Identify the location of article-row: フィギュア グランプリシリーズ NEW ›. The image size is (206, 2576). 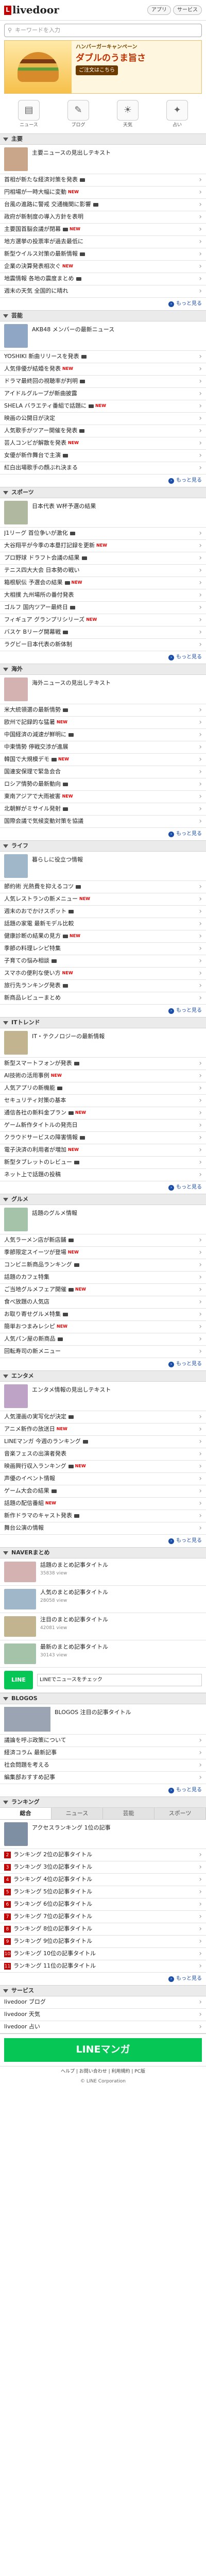
(103, 620).